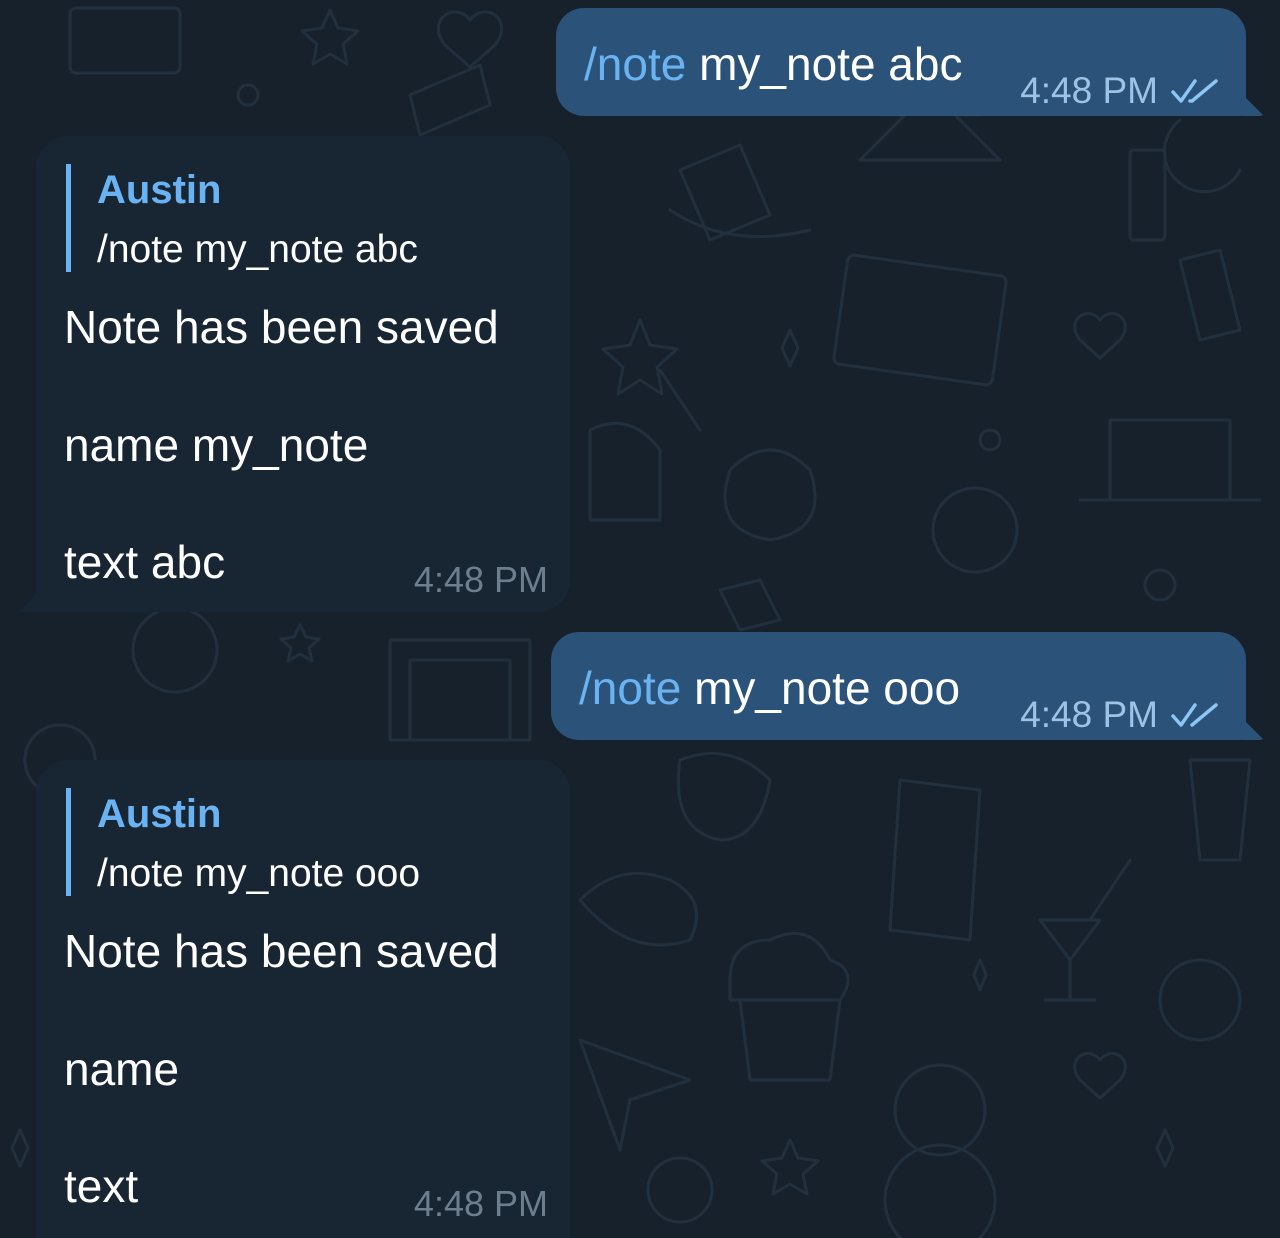 The width and height of the screenshot is (1280, 1238). I want to click on ornament-doodle-icon, so click(680, 1190).